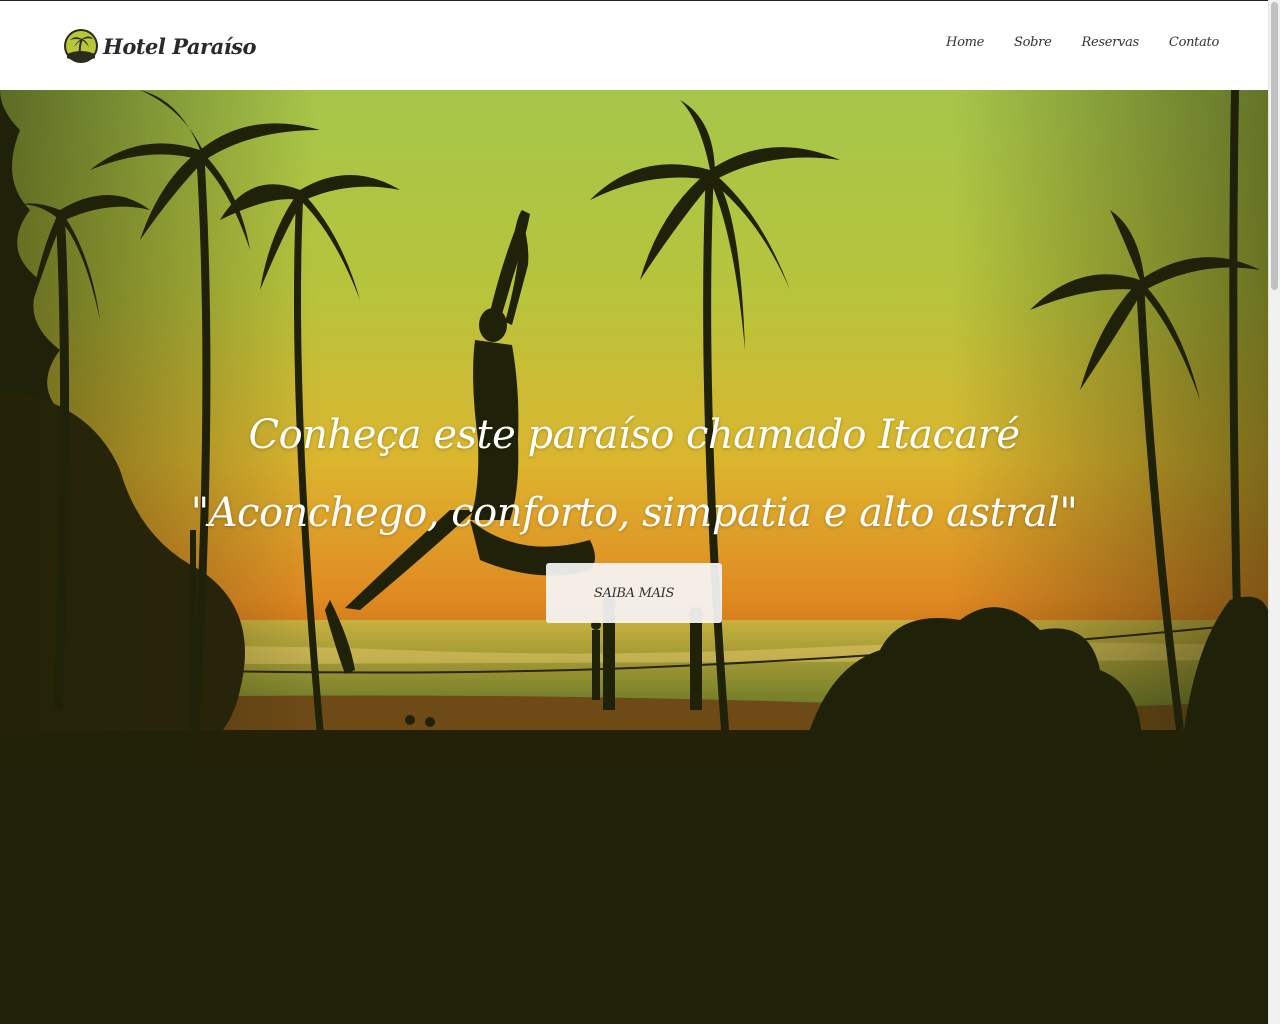 Image resolution: width=1280 pixels, height=1024 pixels. Describe the element at coordinates (81, 46) in the screenshot. I see `palm-tree-icon` at that location.